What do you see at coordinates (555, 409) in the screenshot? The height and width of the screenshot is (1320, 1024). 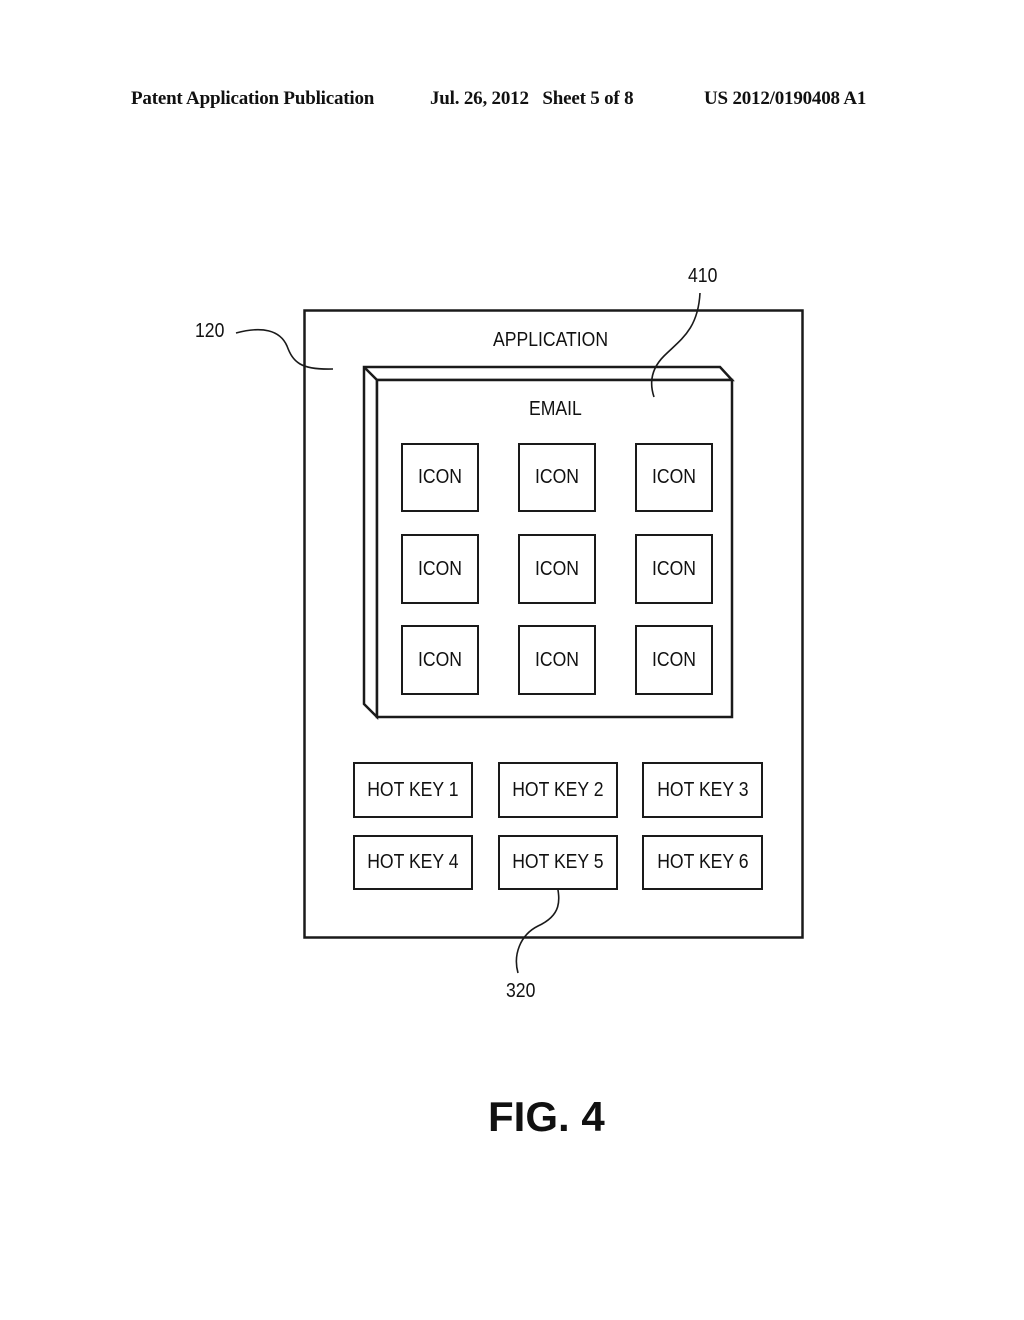 I see `email-label: EMAIL` at bounding box center [555, 409].